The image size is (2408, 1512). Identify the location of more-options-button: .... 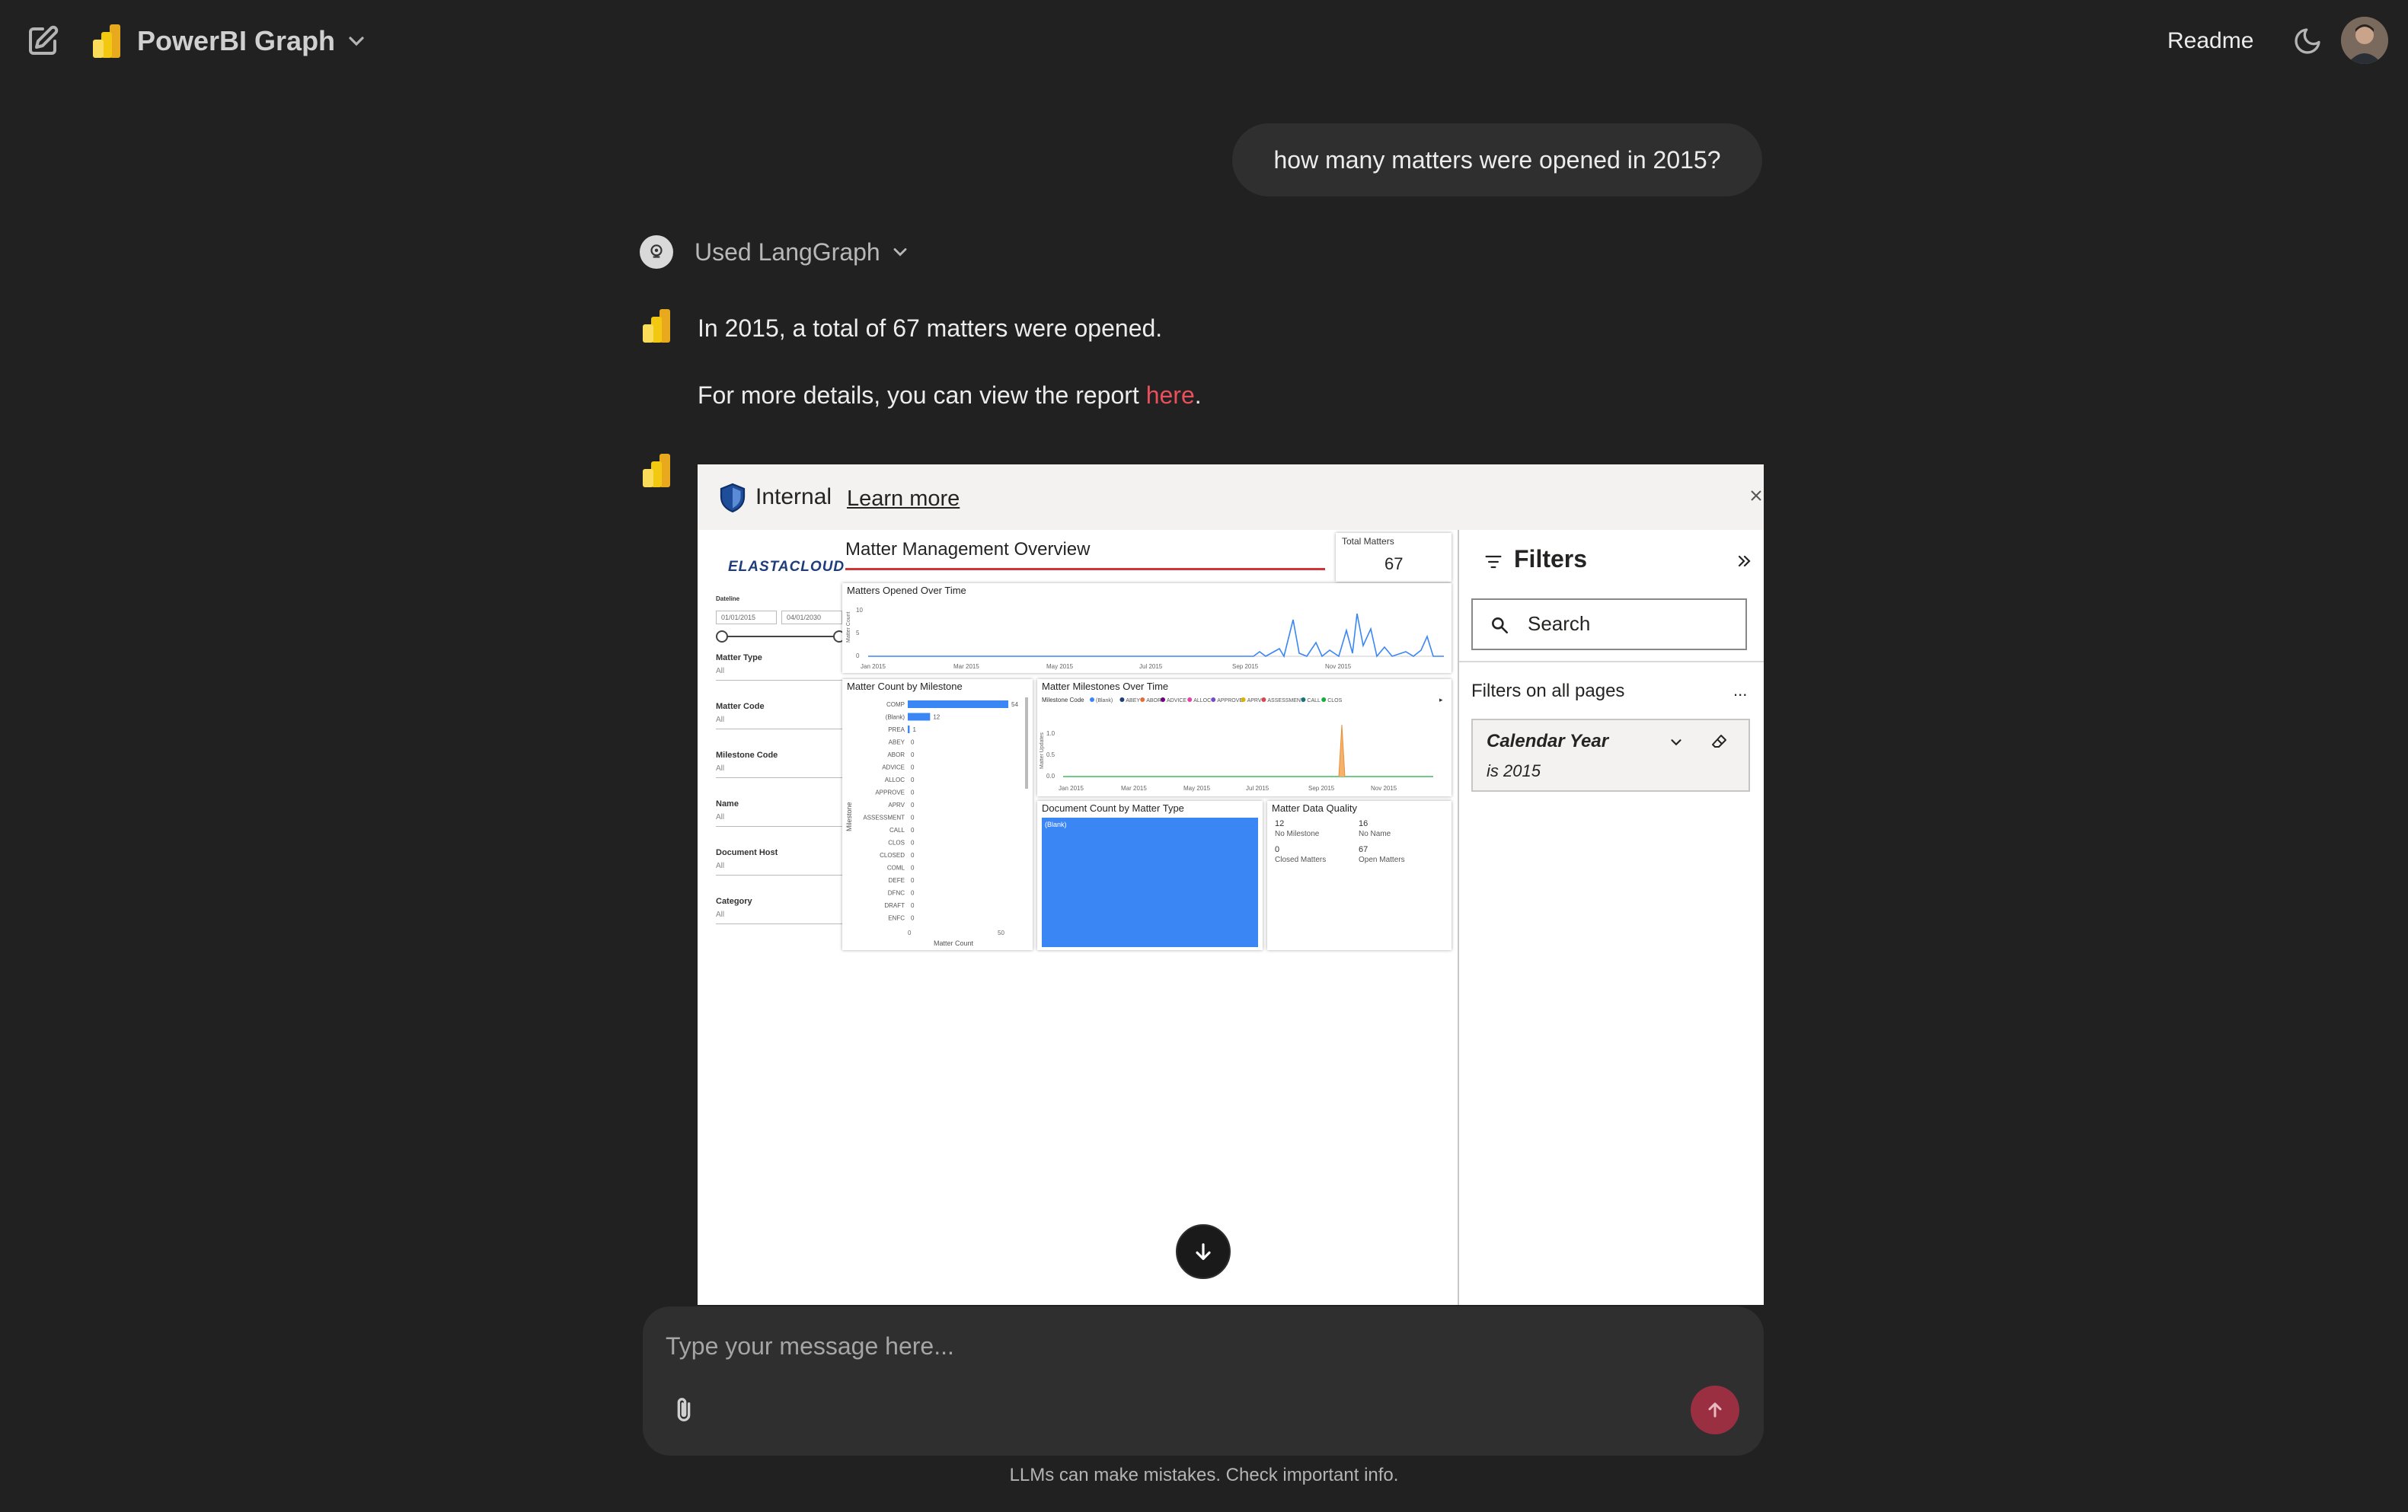
(1740, 690).